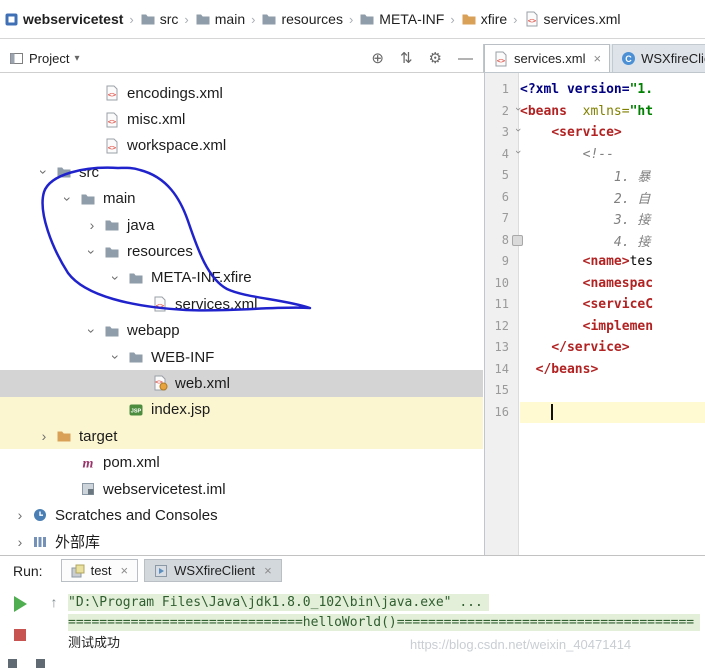  I want to click on code-line-4: <!--, so click(612, 155).